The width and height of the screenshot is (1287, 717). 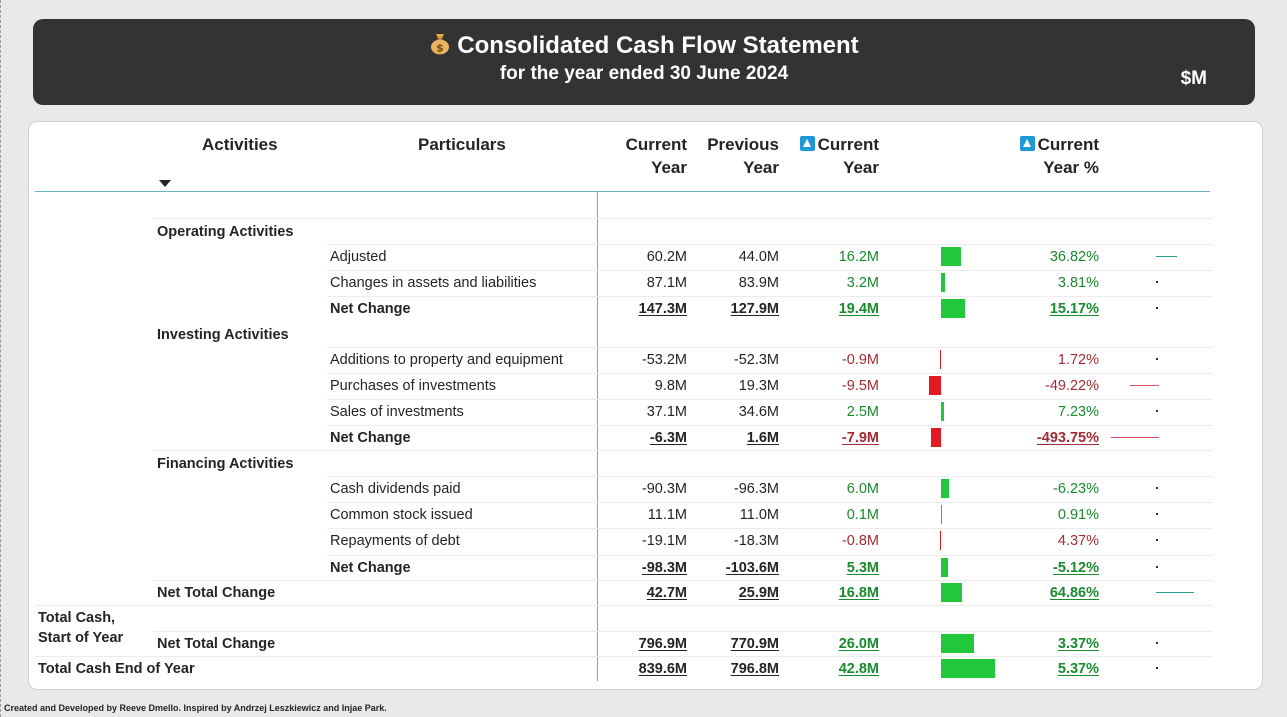 What do you see at coordinates (860, 541) in the screenshot?
I see `cell-delta: -0.8M` at bounding box center [860, 541].